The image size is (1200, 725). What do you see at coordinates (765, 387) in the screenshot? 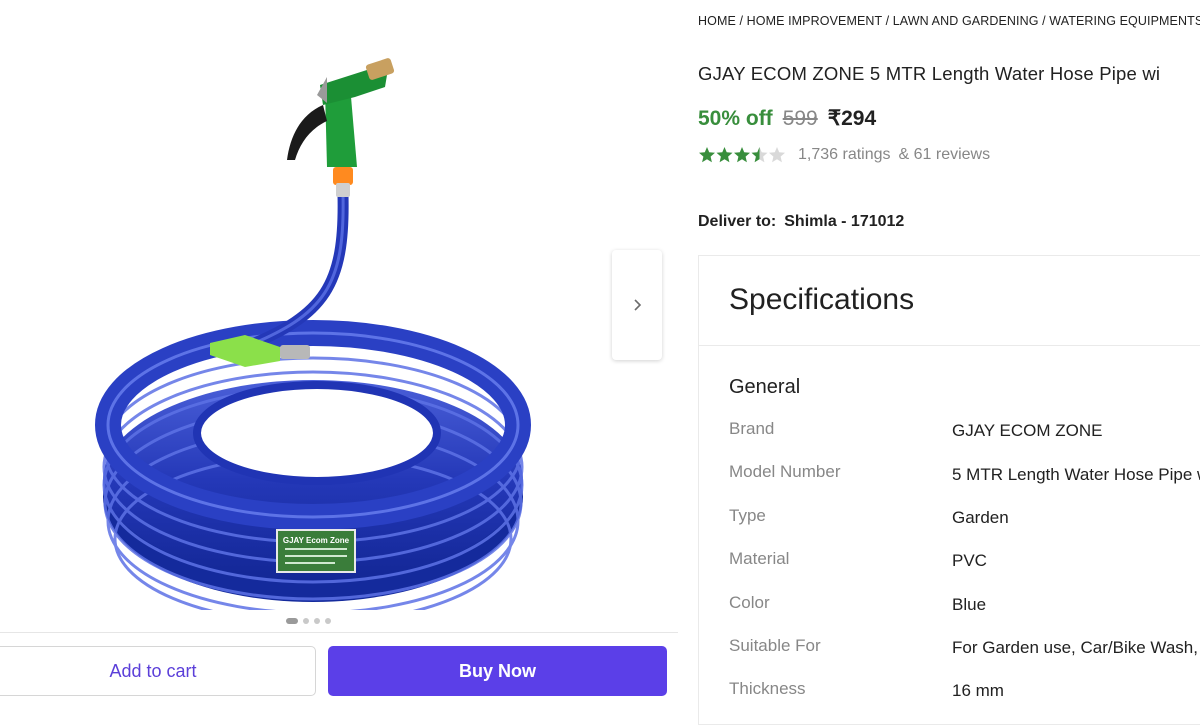
I see `spec-group-title: General` at bounding box center [765, 387].